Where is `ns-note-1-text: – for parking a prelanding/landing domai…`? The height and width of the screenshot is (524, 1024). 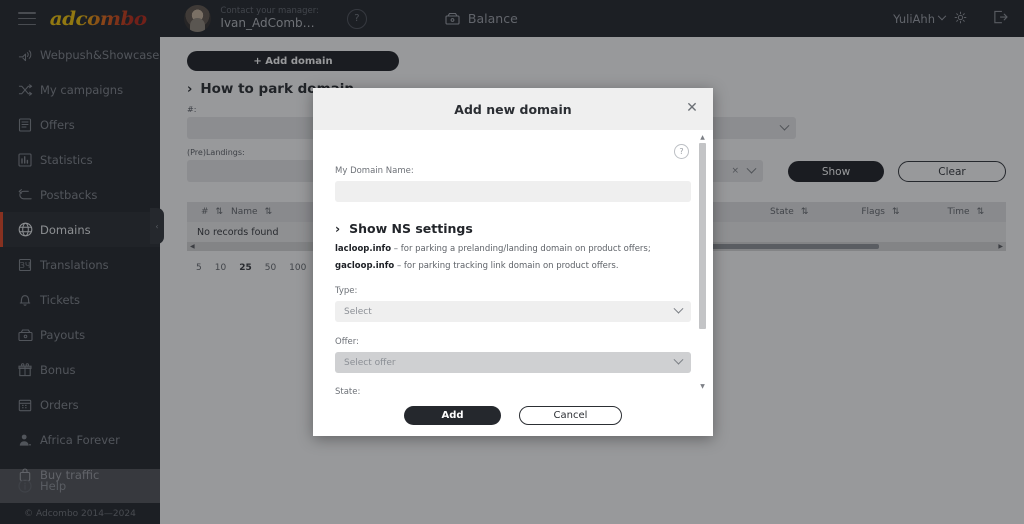
ns-note-1-text: – for parking a prelanding/landing domai… is located at coordinates (521, 249).